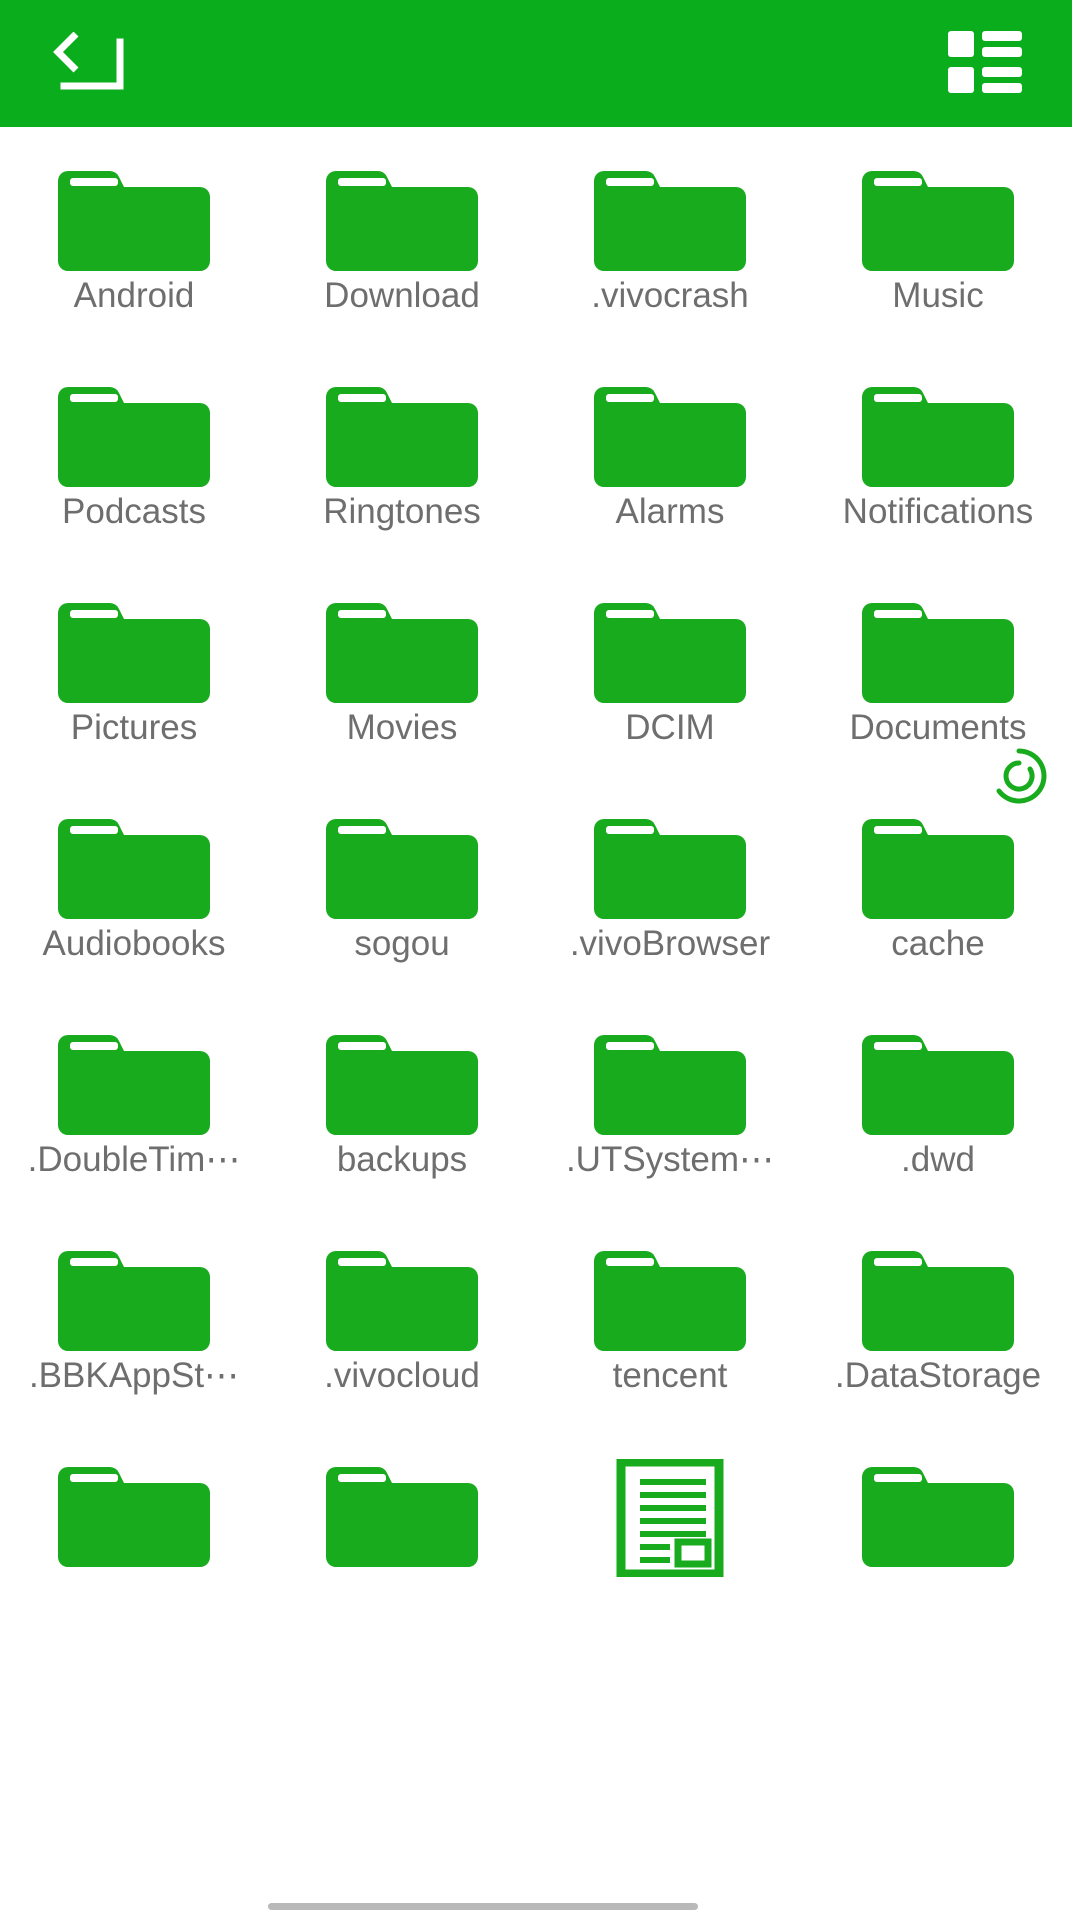 The width and height of the screenshot is (1072, 1912). I want to click on item-label: Movies, so click(402, 727).